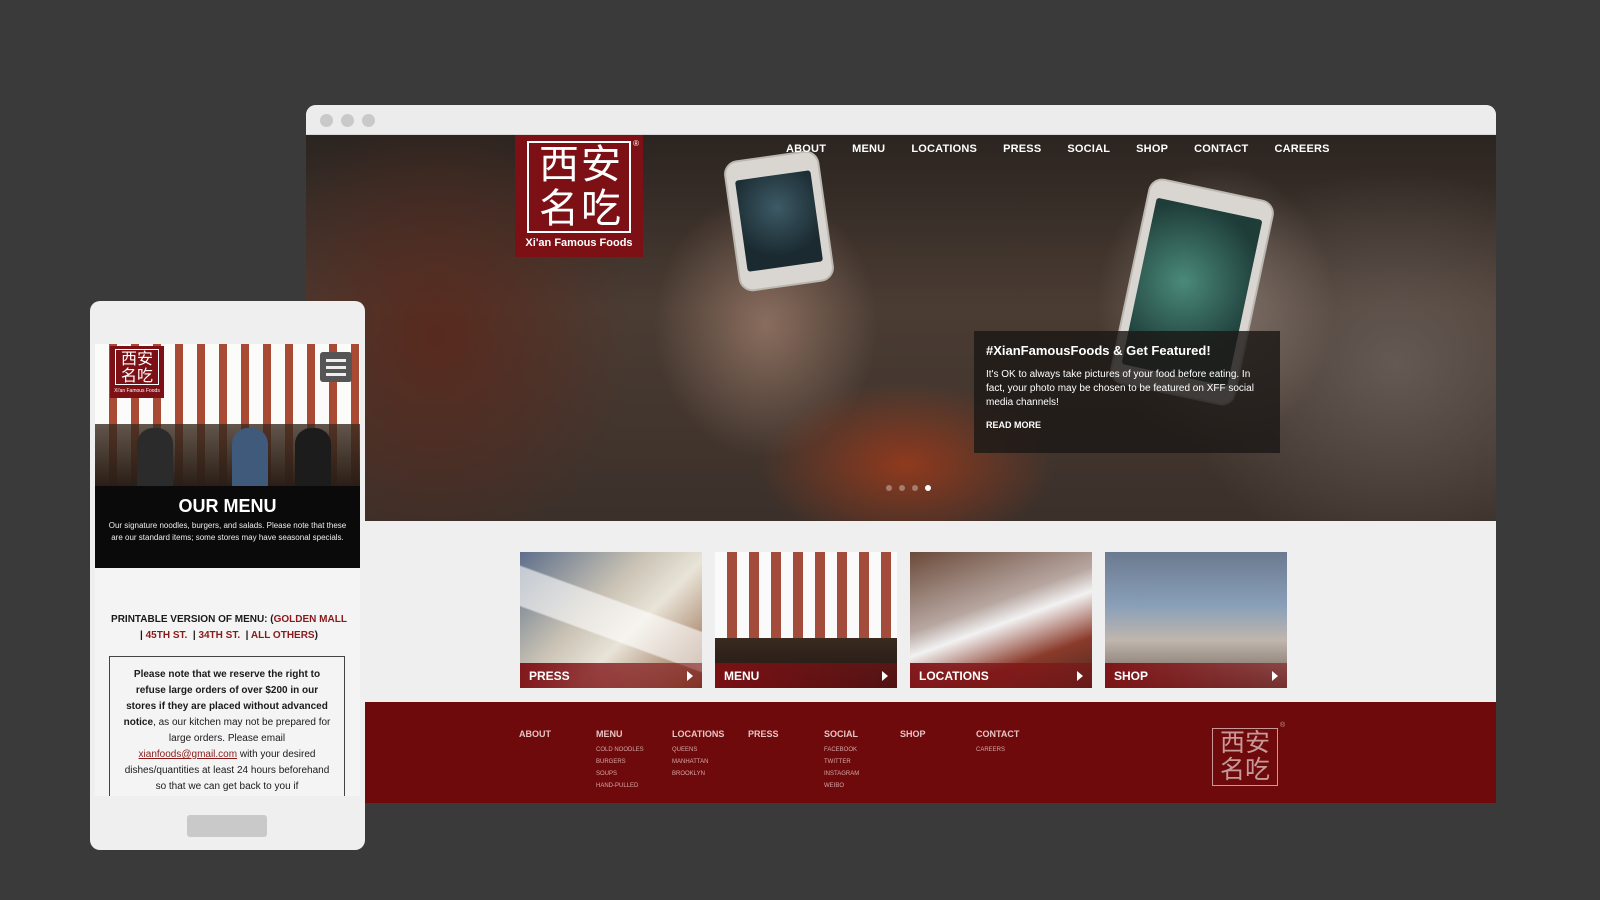 The height and width of the screenshot is (900, 1600). Describe the element at coordinates (698, 734) in the screenshot. I see `footer-heading: LOCATIONS` at that location.